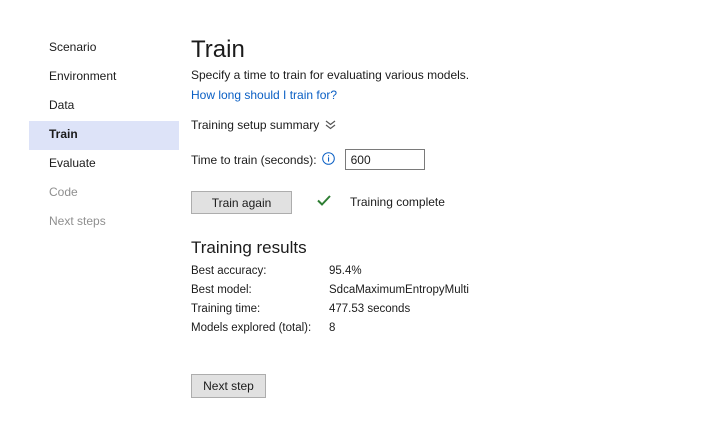 Image resolution: width=701 pixels, height=448 pixels. What do you see at coordinates (221, 290) in the screenshot?
I see `result-label: Best model:` at bounding box center [221, 290].